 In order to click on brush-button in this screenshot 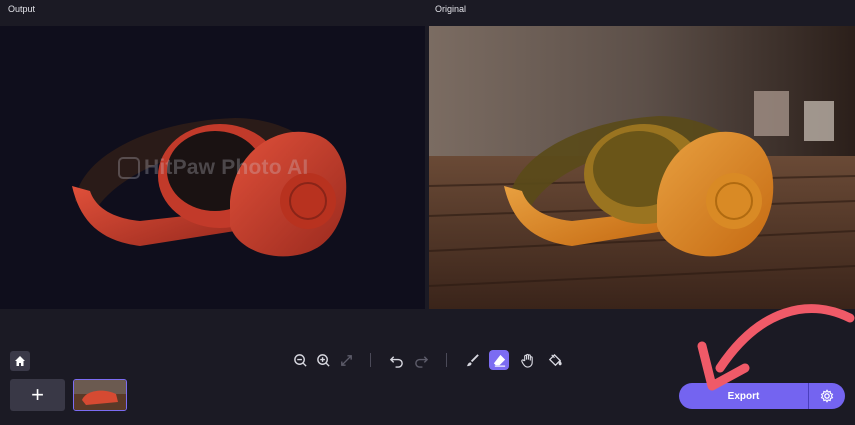, I will do `click(472, 360)`.